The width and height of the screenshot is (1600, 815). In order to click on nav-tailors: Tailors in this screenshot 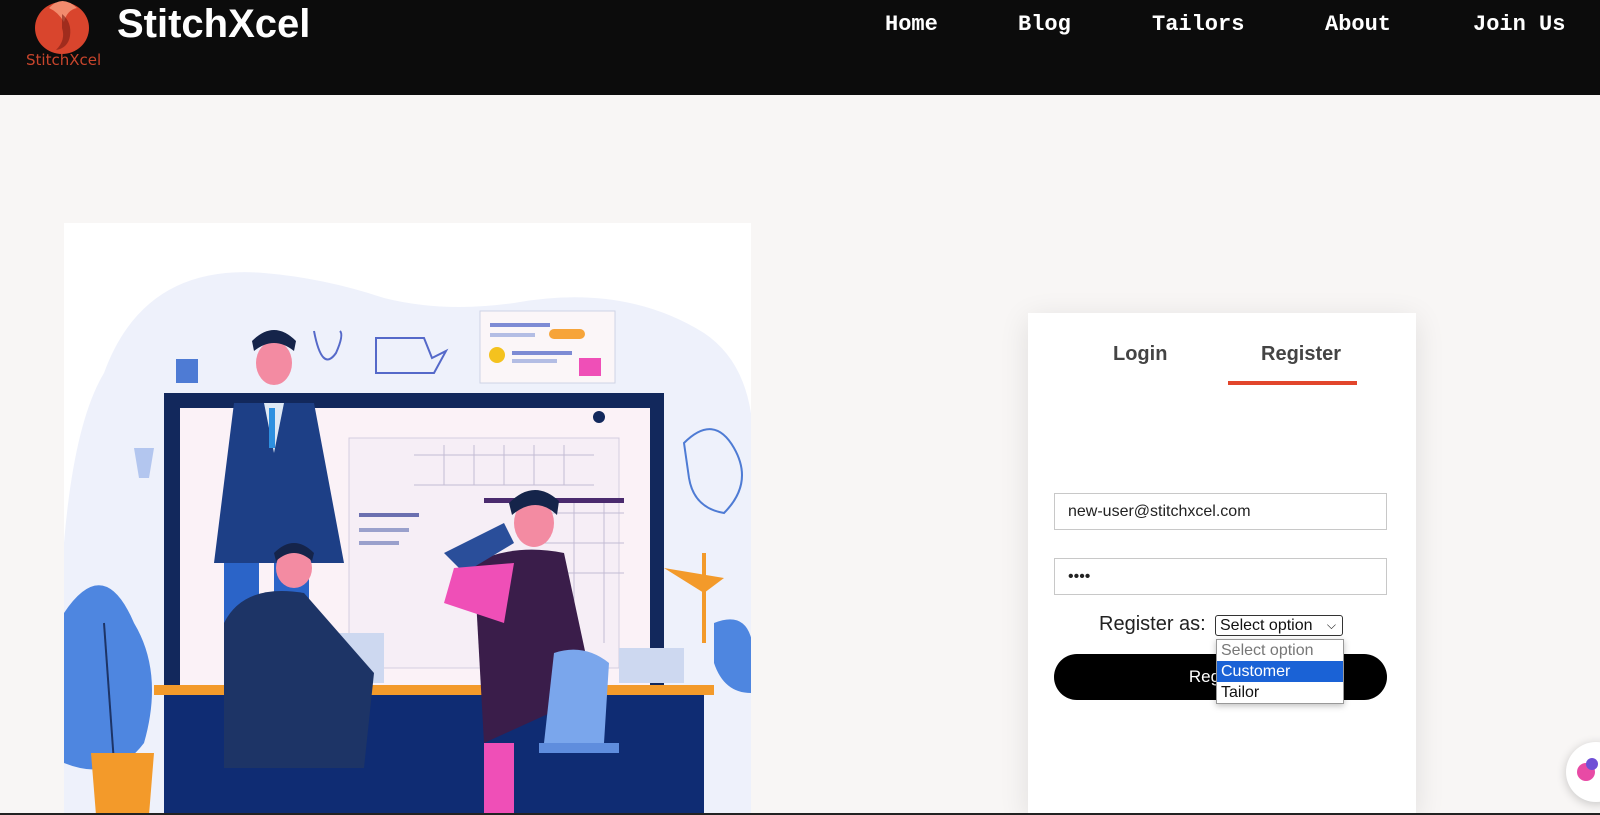, I will do `click(1198, 24)`.